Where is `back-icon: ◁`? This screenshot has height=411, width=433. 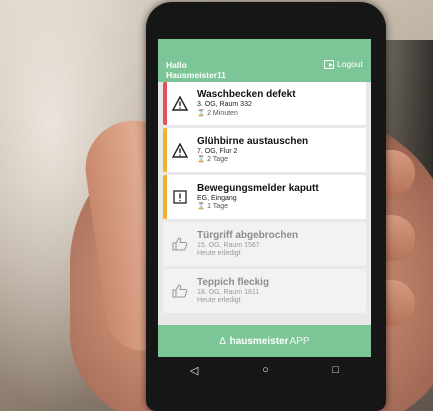 back-icon: ◁ is located at coordinates (194, 370).